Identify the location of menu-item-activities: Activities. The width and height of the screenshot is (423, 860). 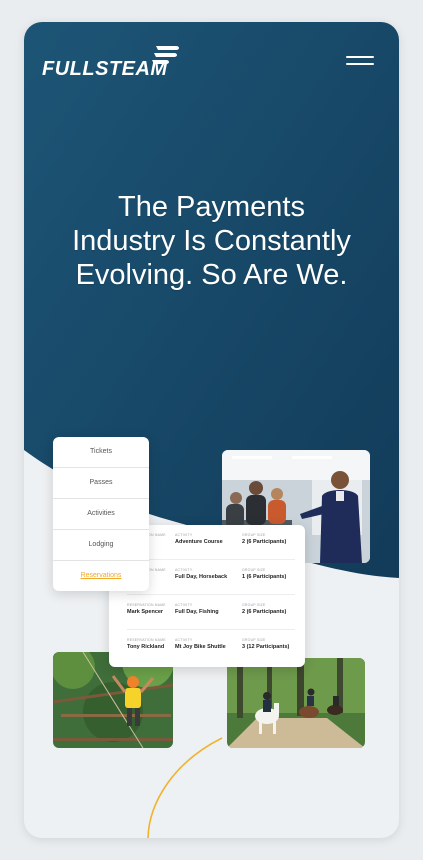
(101, 514).